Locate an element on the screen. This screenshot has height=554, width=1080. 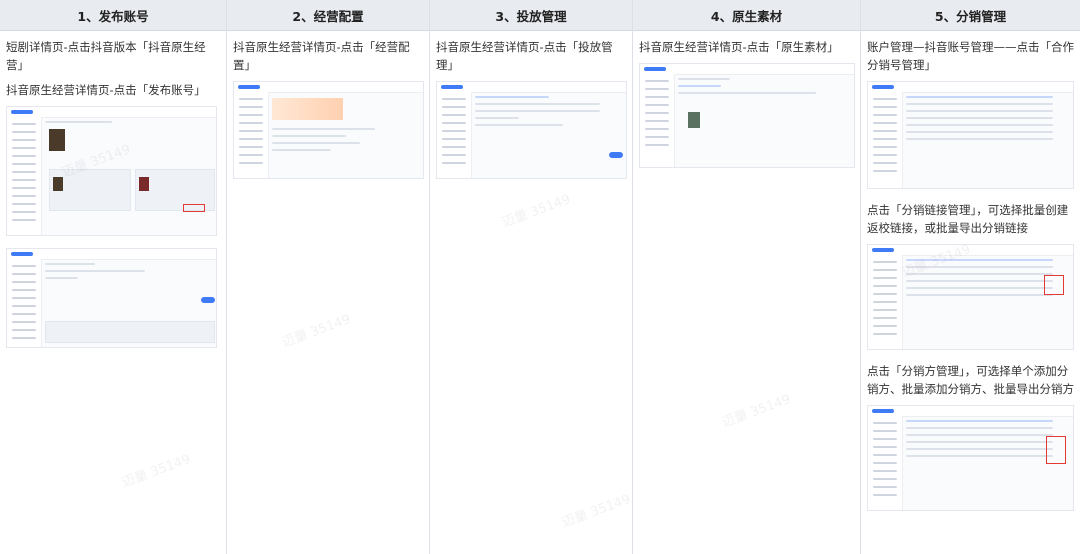
screenshot-drama-detail is located at coordinates (111, 171).